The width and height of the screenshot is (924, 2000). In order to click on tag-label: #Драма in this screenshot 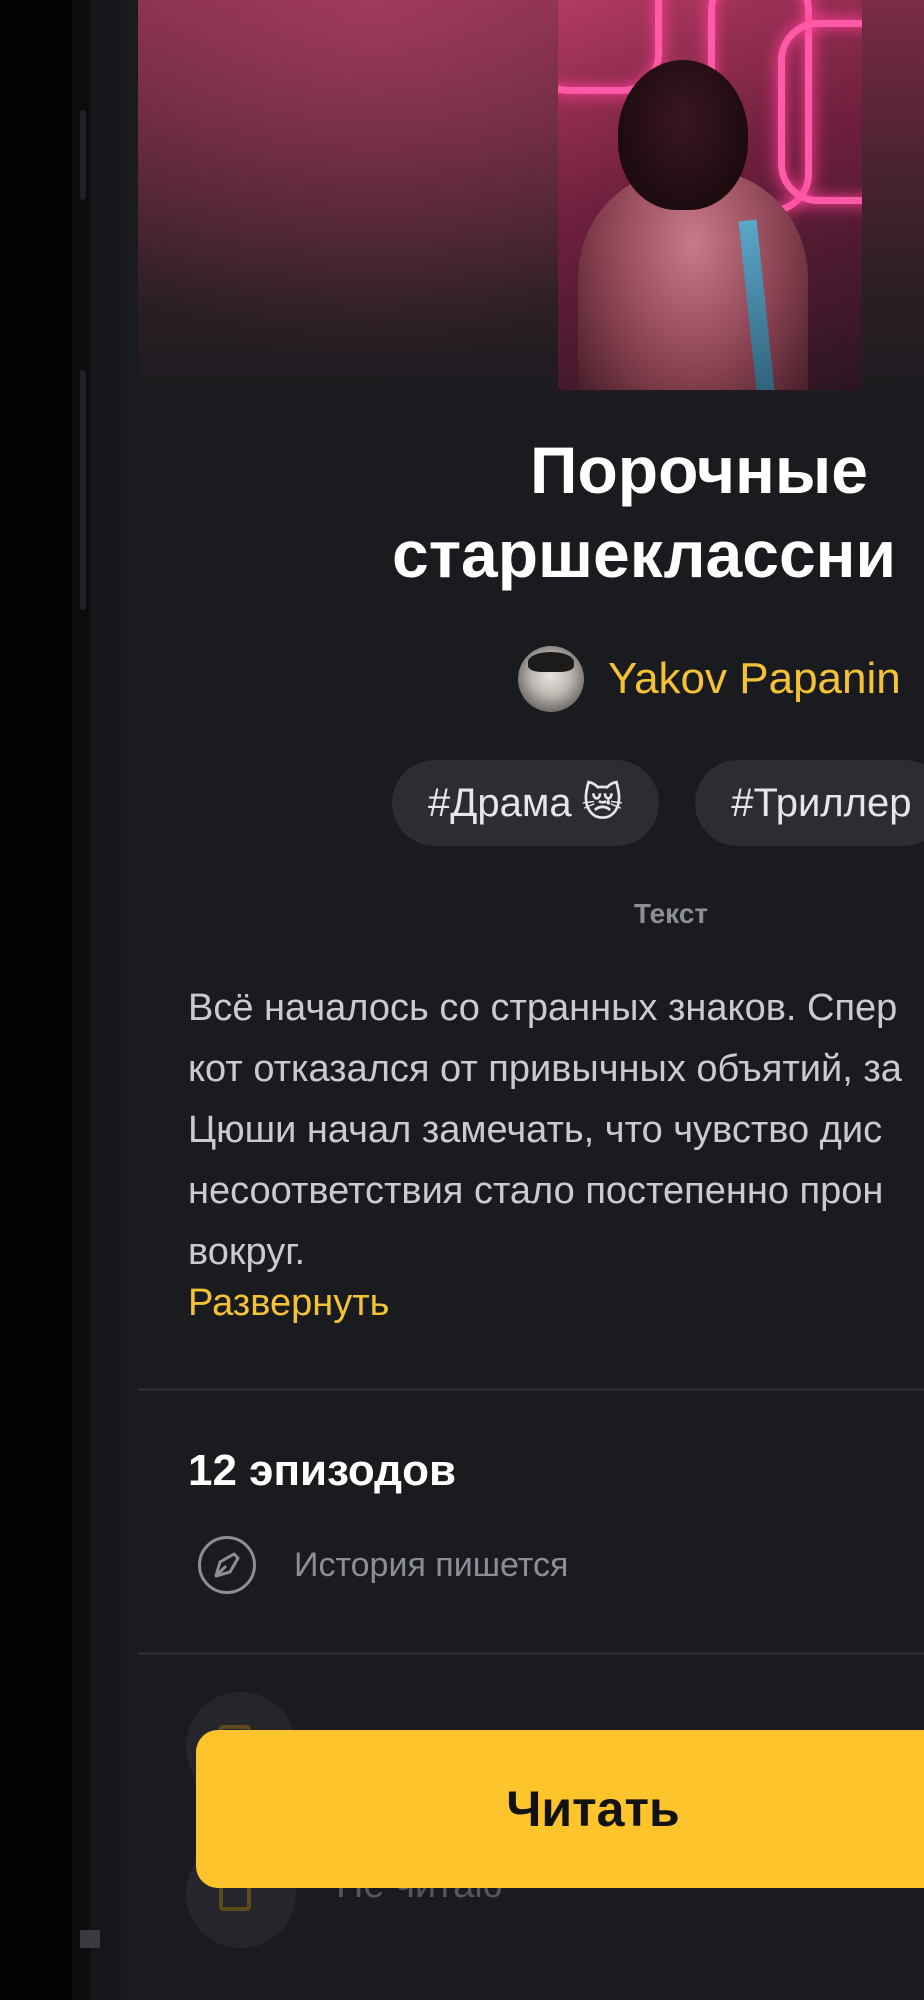, I will do `click(500, 802)`.